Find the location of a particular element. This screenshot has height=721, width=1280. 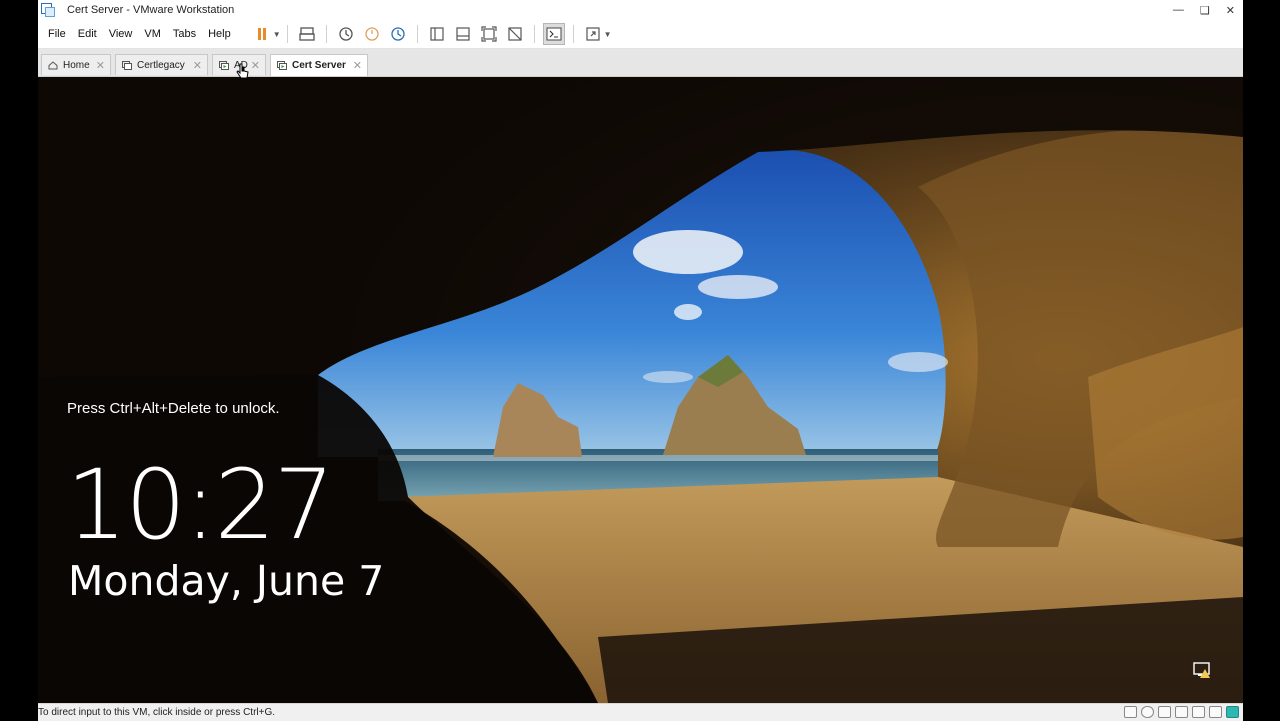

console-view-button is located at coordinates (553, 34).